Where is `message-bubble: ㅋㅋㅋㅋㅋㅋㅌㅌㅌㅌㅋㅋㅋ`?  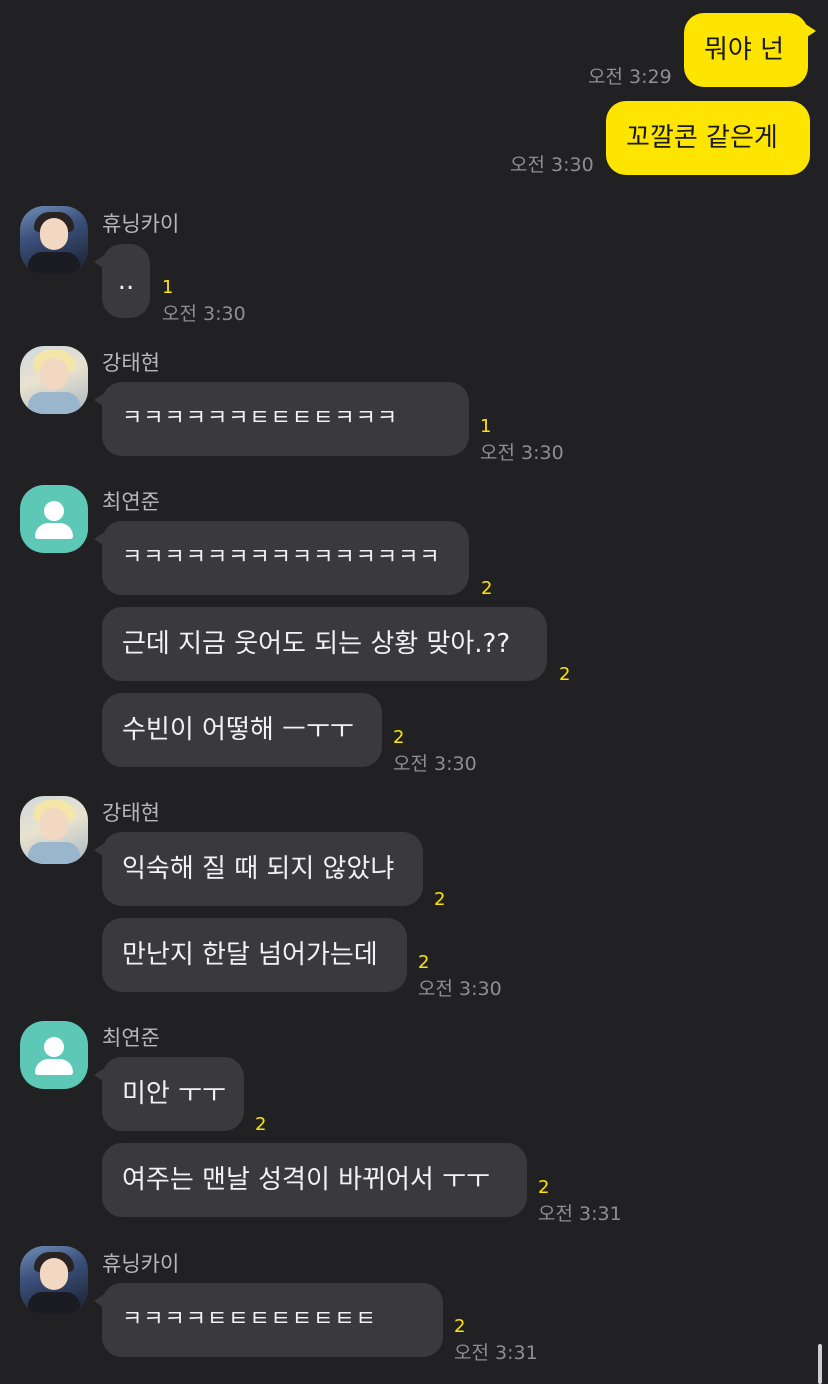 message-bubble: ㅋㅋㅋㅋㅋㅋㅌㅌㅌㅌㅋㅋㅋ is located at coordinates (281, 419).